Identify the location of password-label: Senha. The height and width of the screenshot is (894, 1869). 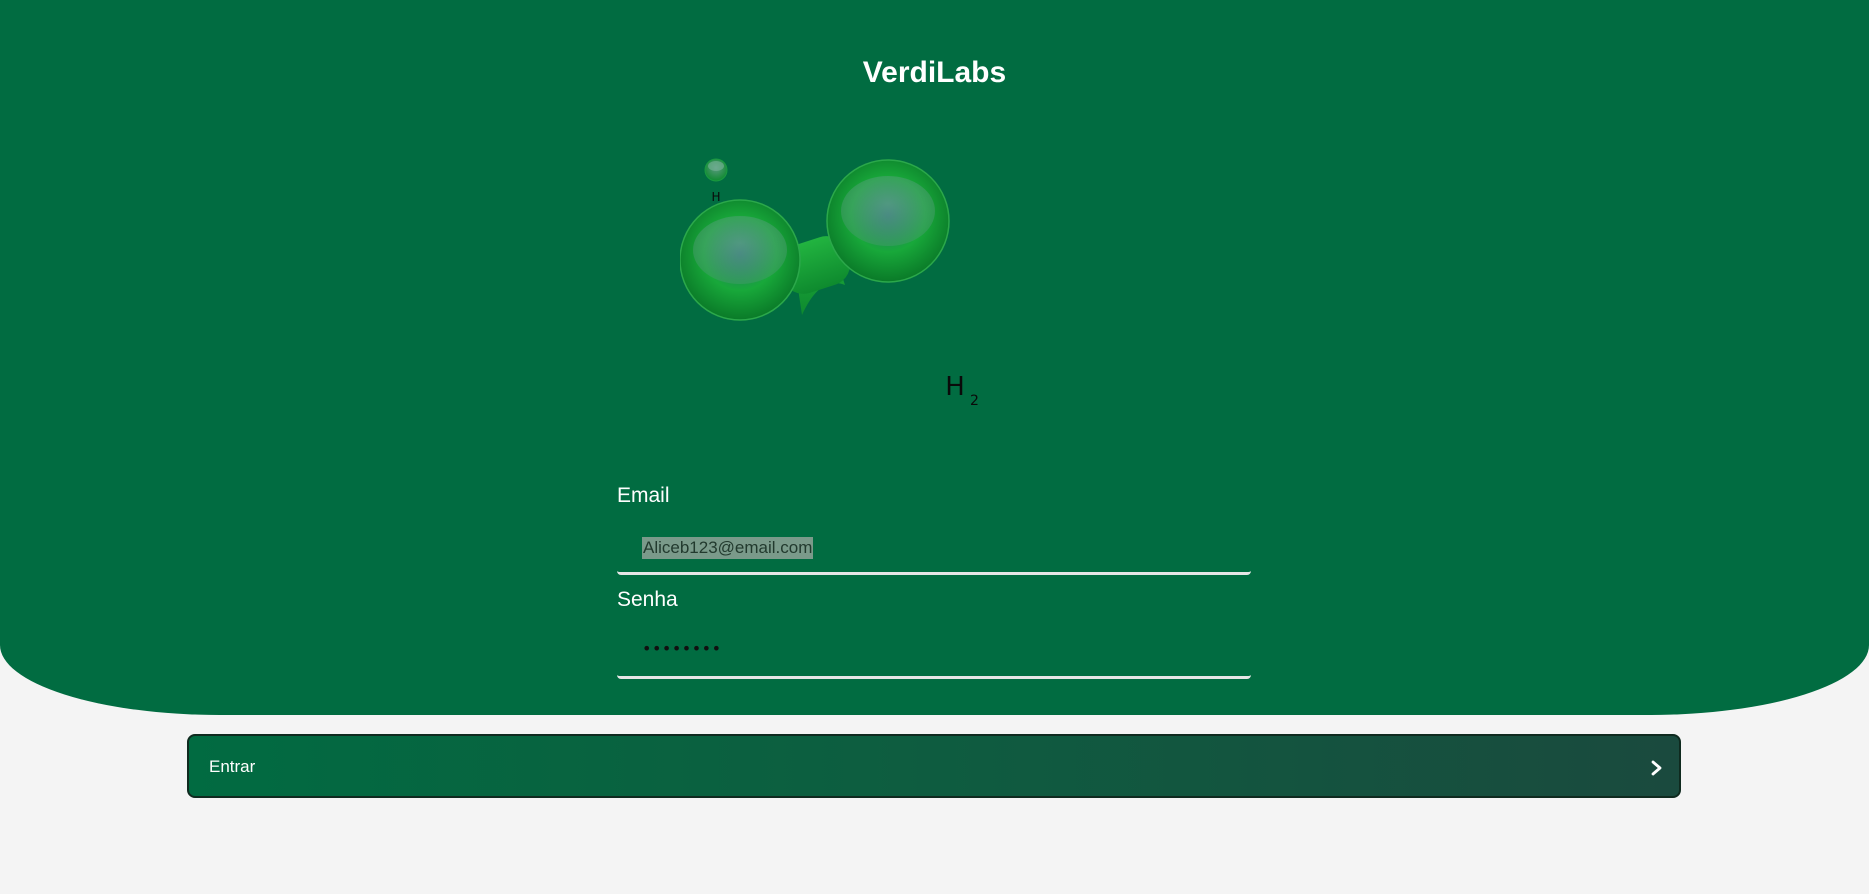
(647, 599).